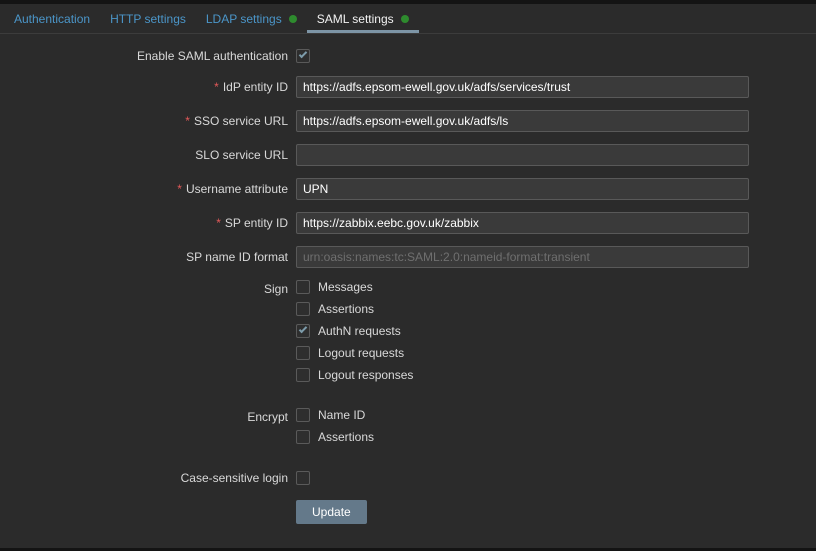  Describe the element at coordinates (303, 309) in the screenshot. I see `sign-assertions-checkbox` at that location.